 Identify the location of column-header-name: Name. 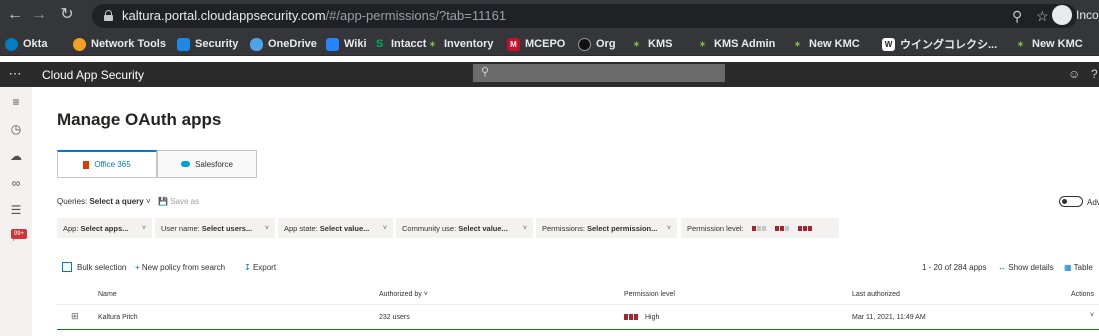
(107, 294).